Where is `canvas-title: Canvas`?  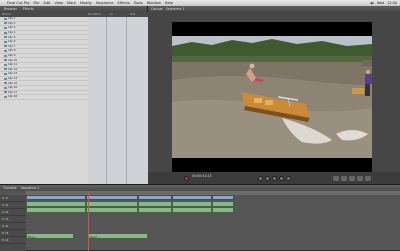
canvas-title: Canvas is located at coordinates (157, 9).